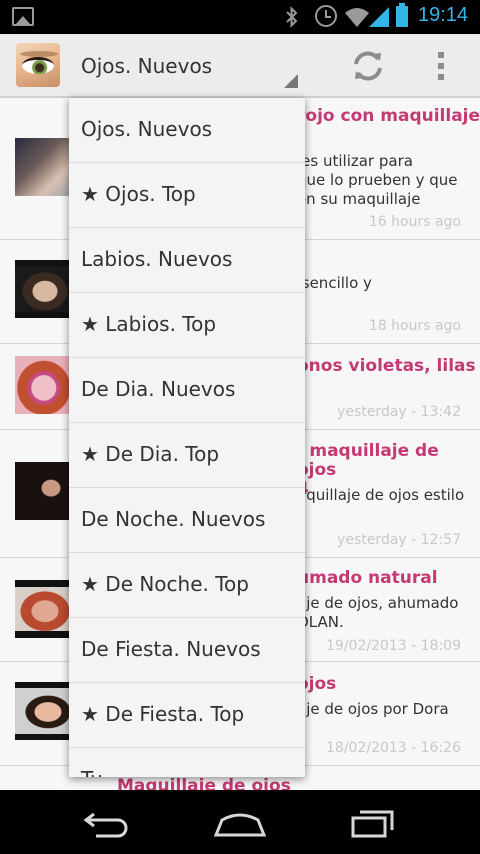 This screenshot has height=854, width=480. I want to click on article-date: 16 hours ago, so click(414, 222).